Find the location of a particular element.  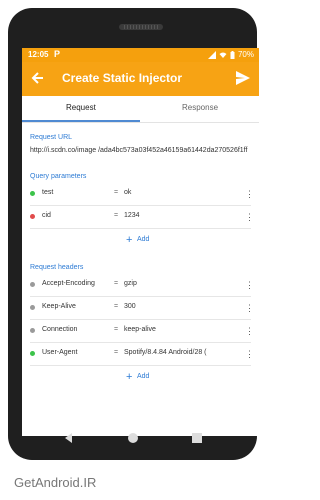

status-time: 12:05 is located at coordinates (38, 54).